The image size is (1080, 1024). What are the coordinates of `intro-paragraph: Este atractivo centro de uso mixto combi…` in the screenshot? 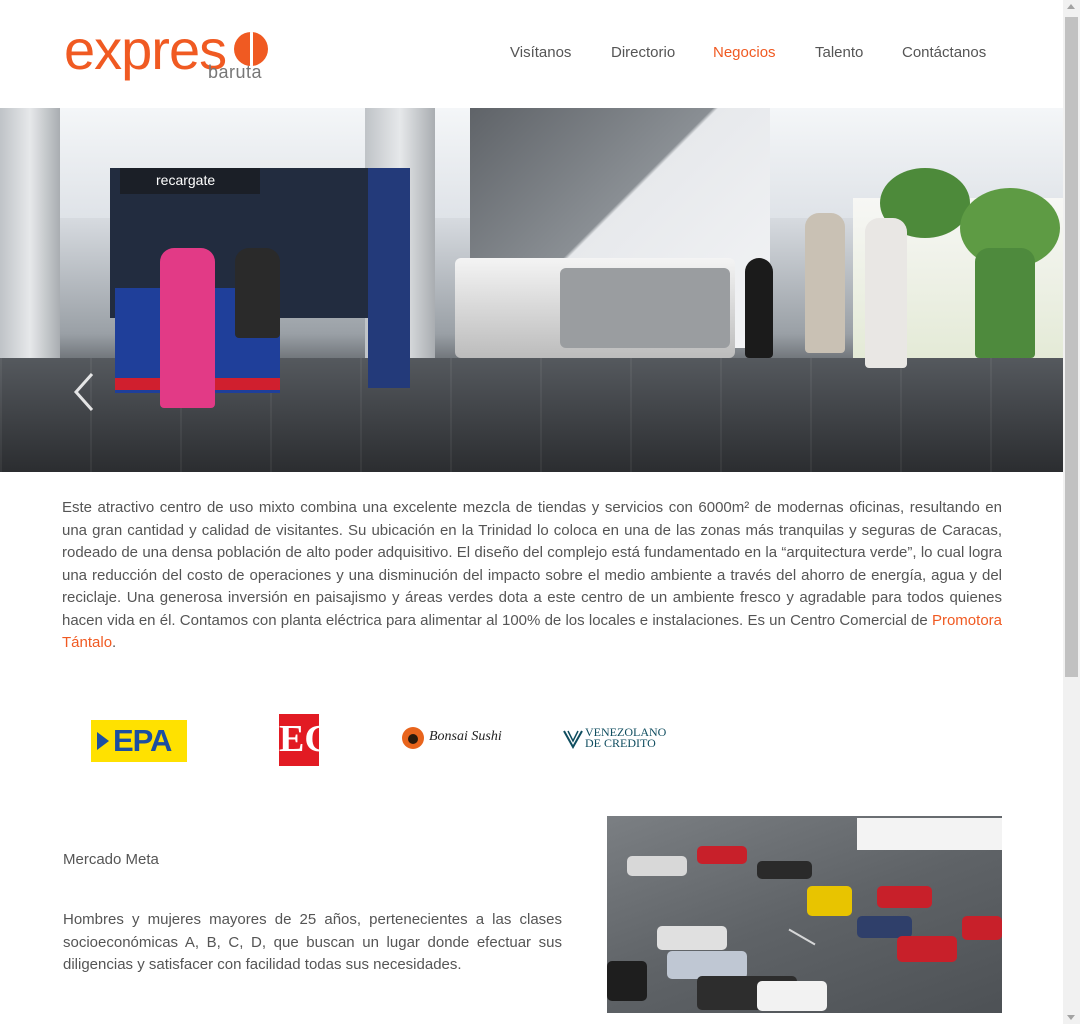 It's located at (532, 576).